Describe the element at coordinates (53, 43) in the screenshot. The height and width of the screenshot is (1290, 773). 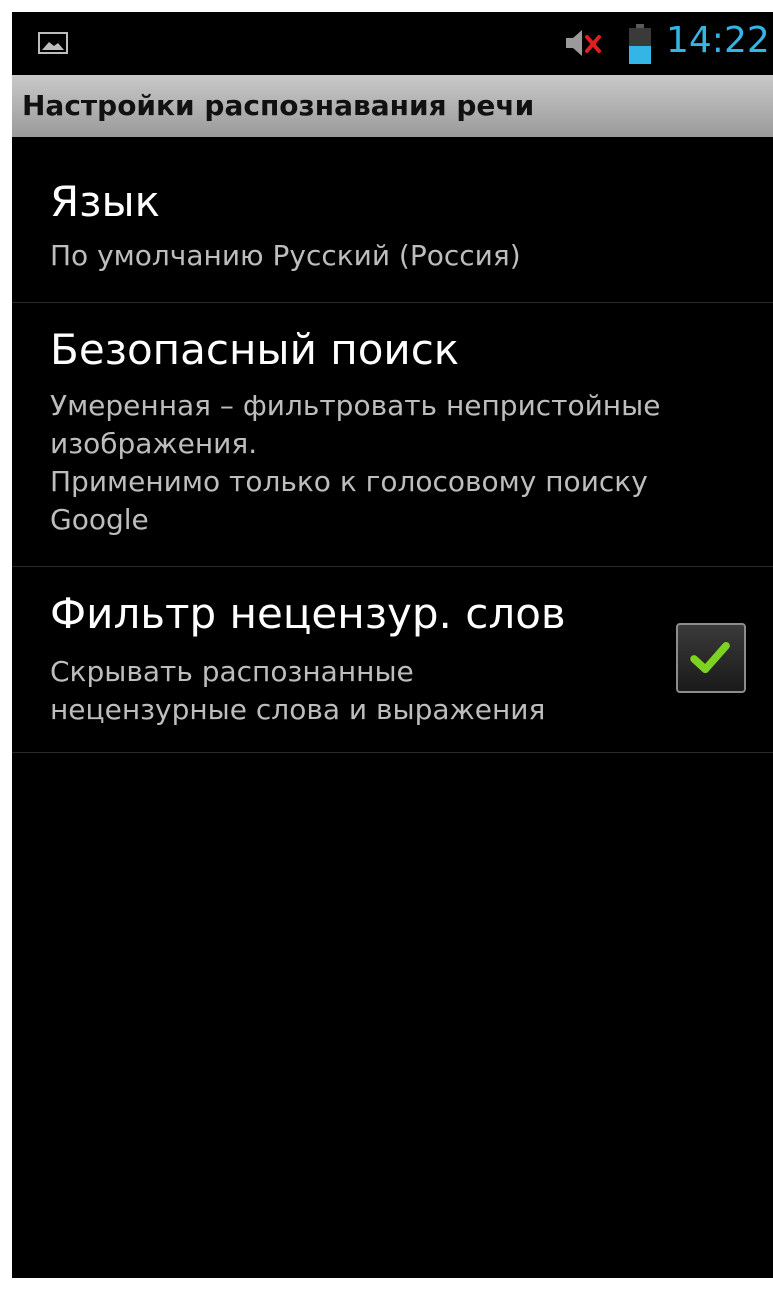
I see `image-icon` at that location.